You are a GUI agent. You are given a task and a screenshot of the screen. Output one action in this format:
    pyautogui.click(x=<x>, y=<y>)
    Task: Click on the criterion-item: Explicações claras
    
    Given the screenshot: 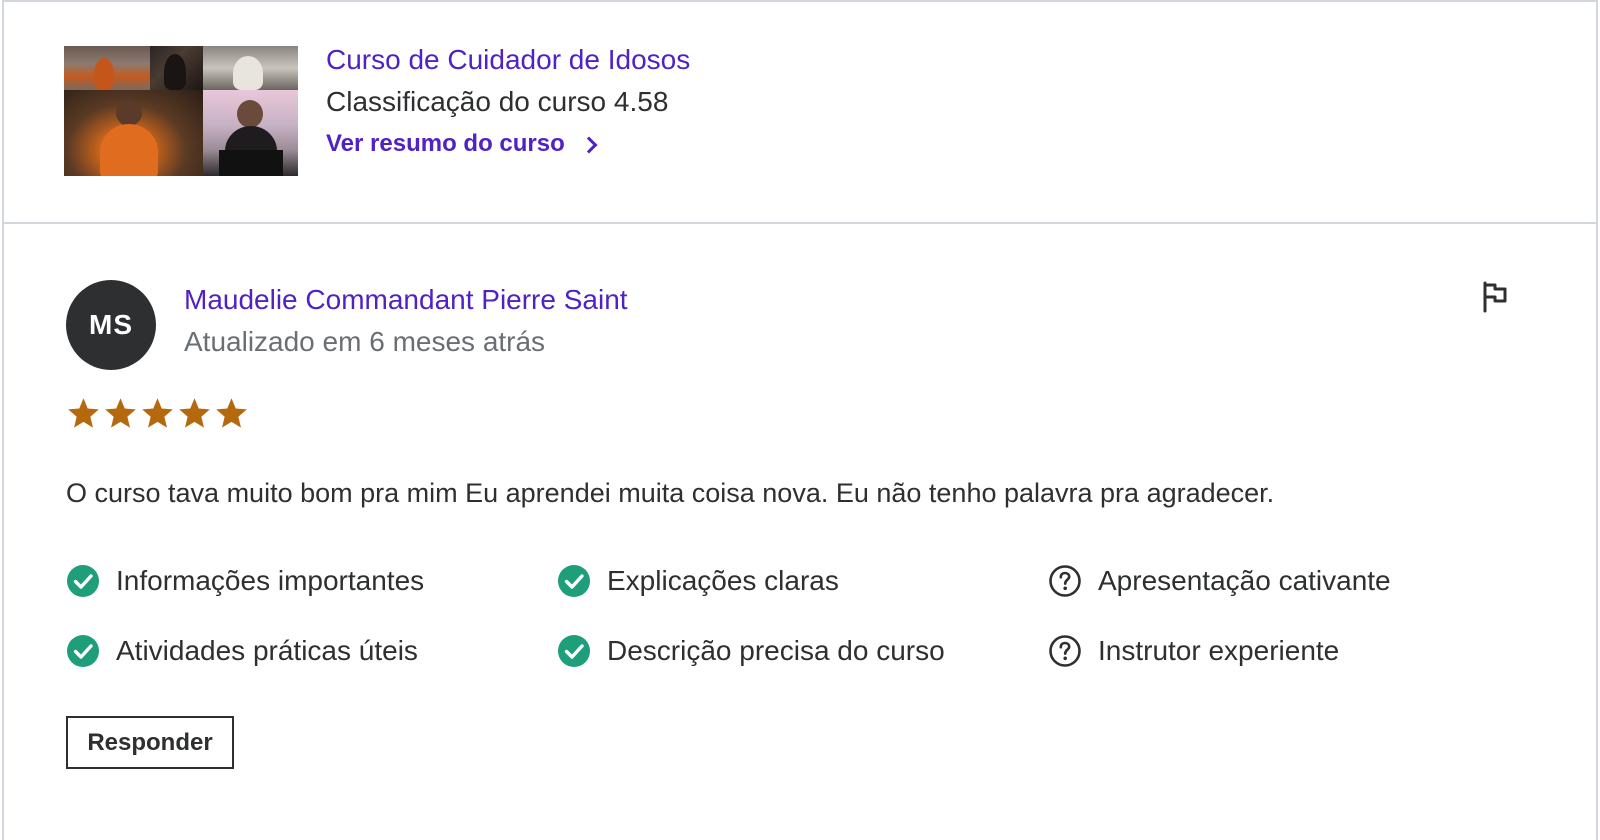 What is the action you would take?
    pyautogui.click(x=802, y=581)
    